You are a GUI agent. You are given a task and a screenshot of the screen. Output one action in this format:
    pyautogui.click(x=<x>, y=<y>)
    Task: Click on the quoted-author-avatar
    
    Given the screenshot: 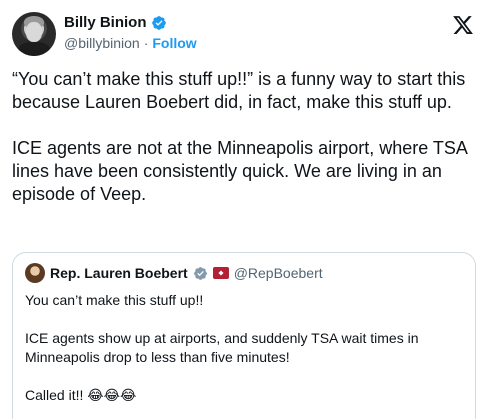 What is the action you would take?
    pyautogui.click(x=35, y=273)
    